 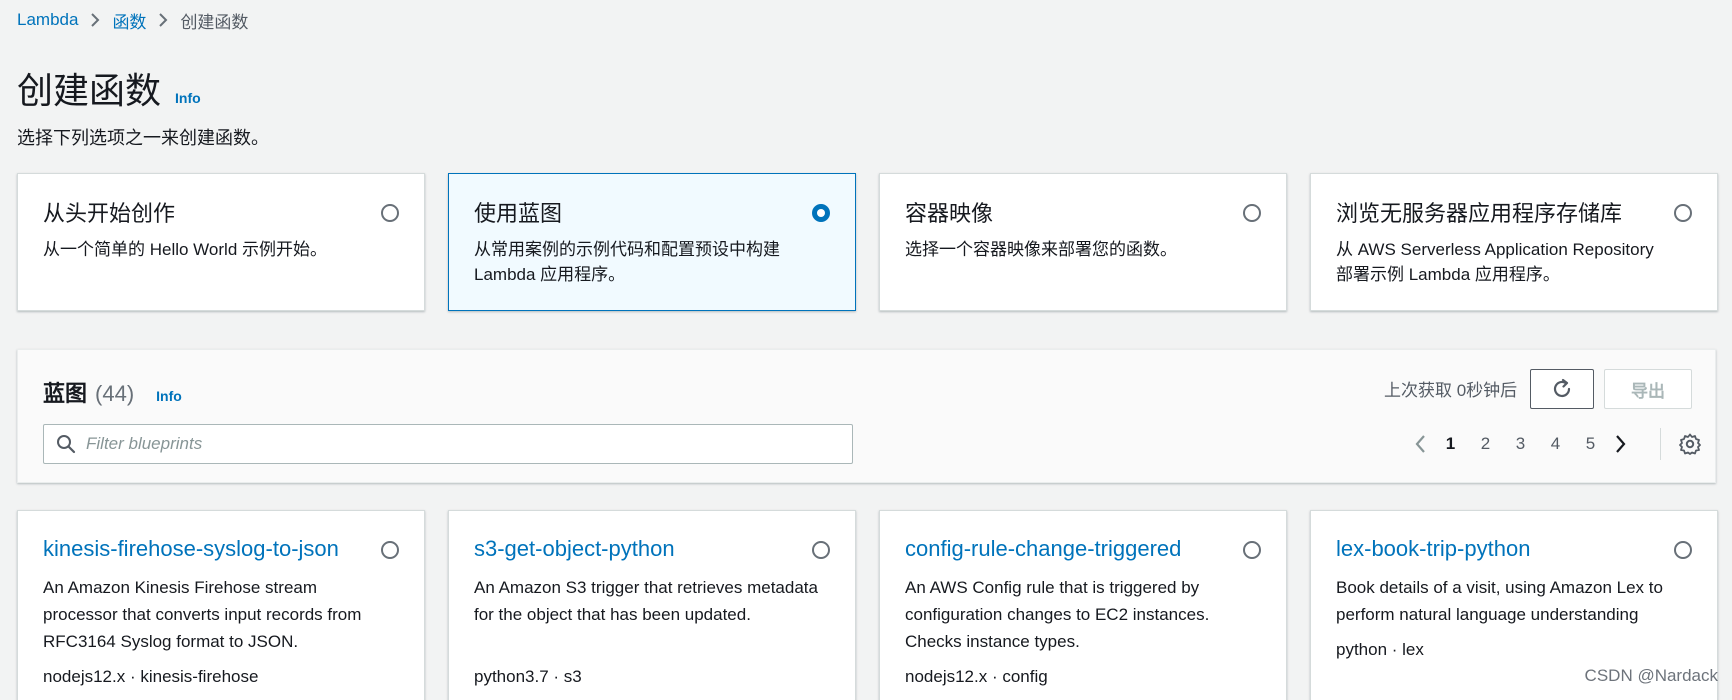 I want to click on option-container-image: 容器映像 选择一个容器映像来部署您的函数。, so click(x=1083, y=242).